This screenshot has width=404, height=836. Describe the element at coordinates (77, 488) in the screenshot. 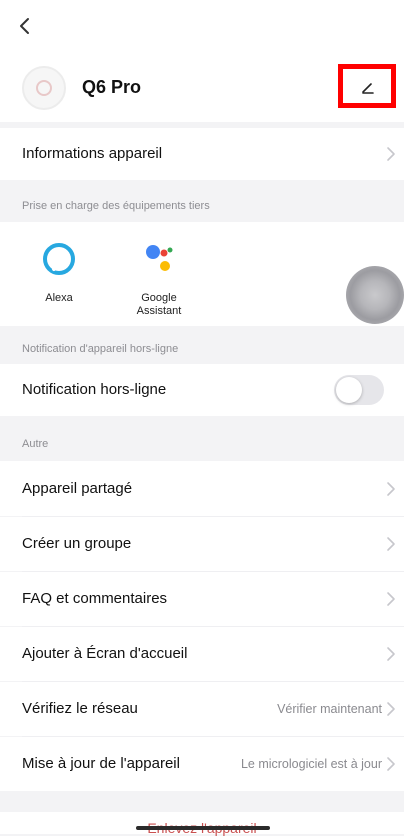

I see `row-shared-device-label: Appareil partagé` at that location.